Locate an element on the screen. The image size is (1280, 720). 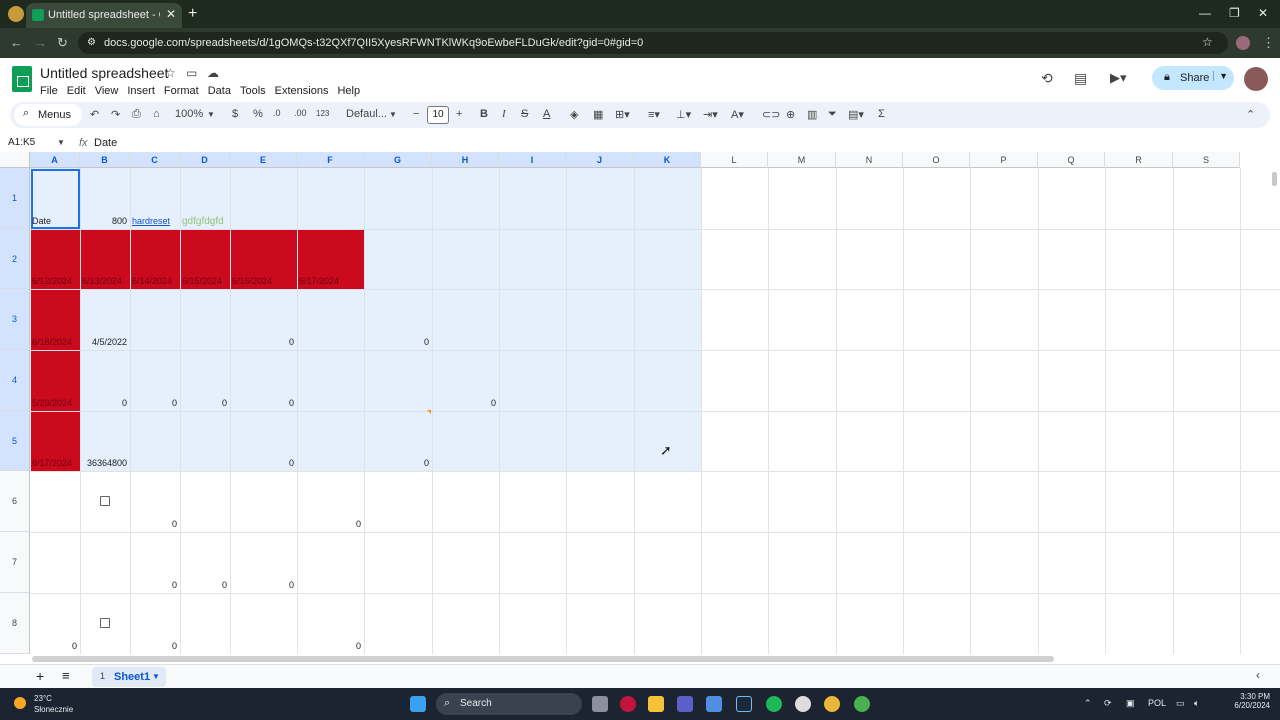
column-header-g: G is located at coordinates (398, 160).